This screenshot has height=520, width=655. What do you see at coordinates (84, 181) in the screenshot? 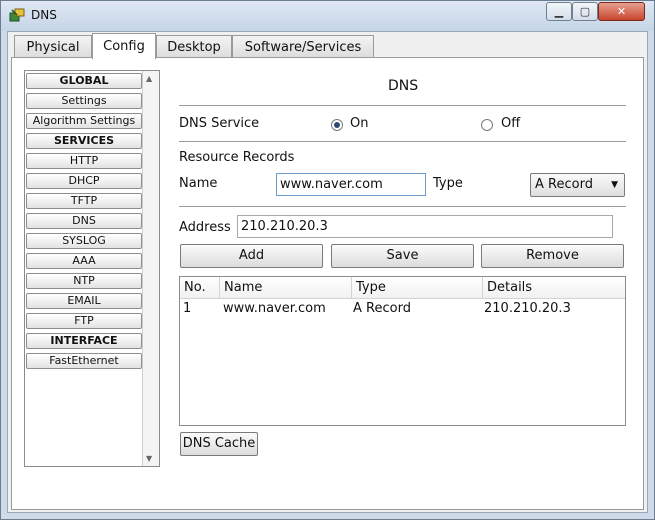
I see `sidebar-item-dhcp: DHCP` at bounding box center [84, 181].